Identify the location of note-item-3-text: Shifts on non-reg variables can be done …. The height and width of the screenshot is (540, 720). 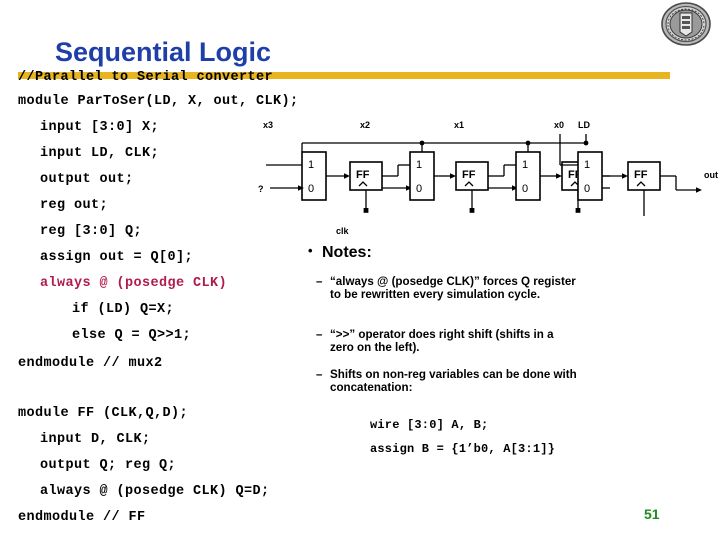
(453, 381).